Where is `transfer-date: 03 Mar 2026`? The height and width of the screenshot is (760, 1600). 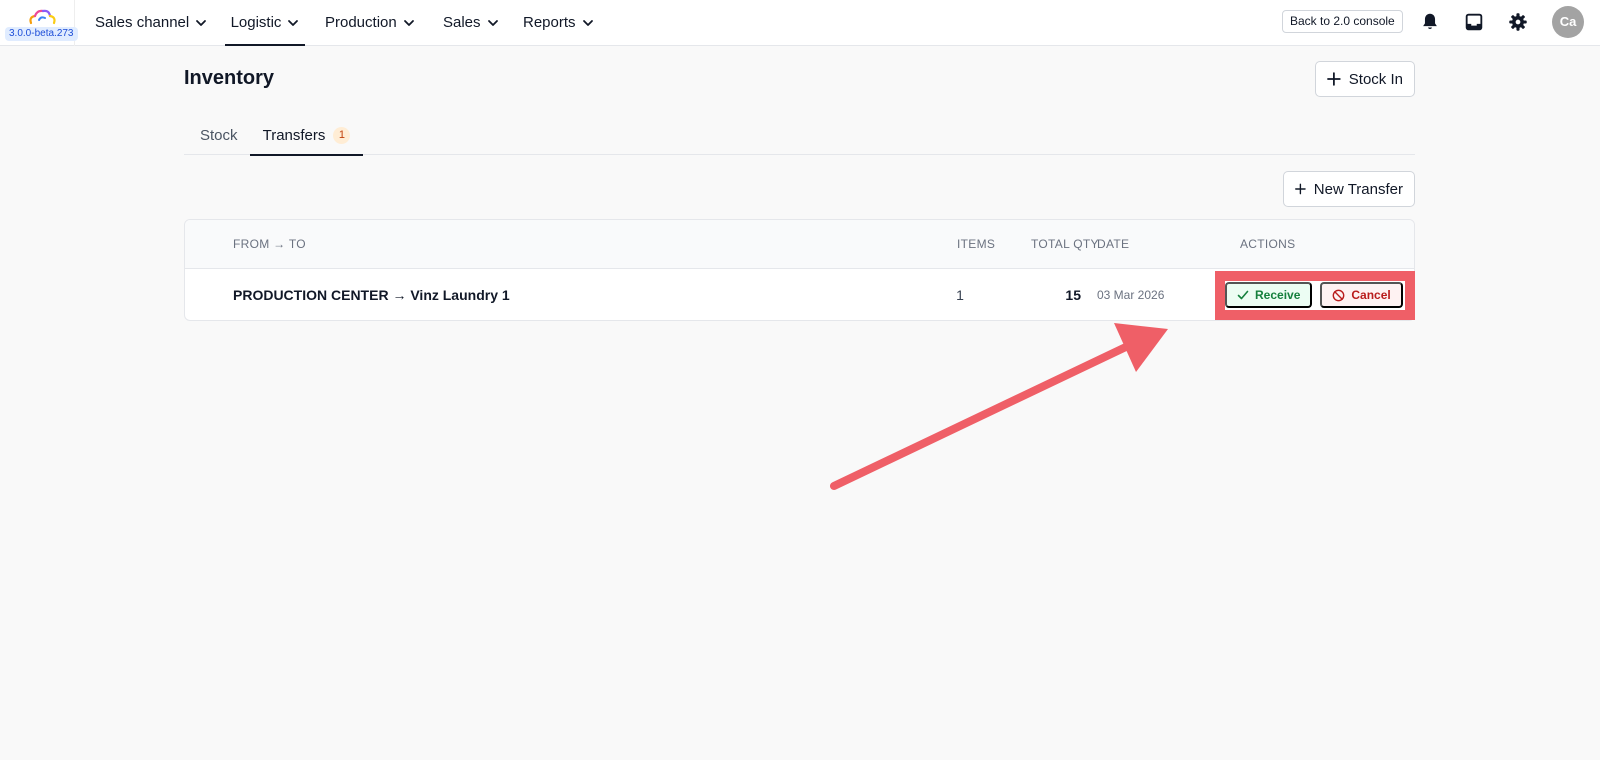 transfer-date: 03 Mar 2026 is located at coordinates (1131, 295).